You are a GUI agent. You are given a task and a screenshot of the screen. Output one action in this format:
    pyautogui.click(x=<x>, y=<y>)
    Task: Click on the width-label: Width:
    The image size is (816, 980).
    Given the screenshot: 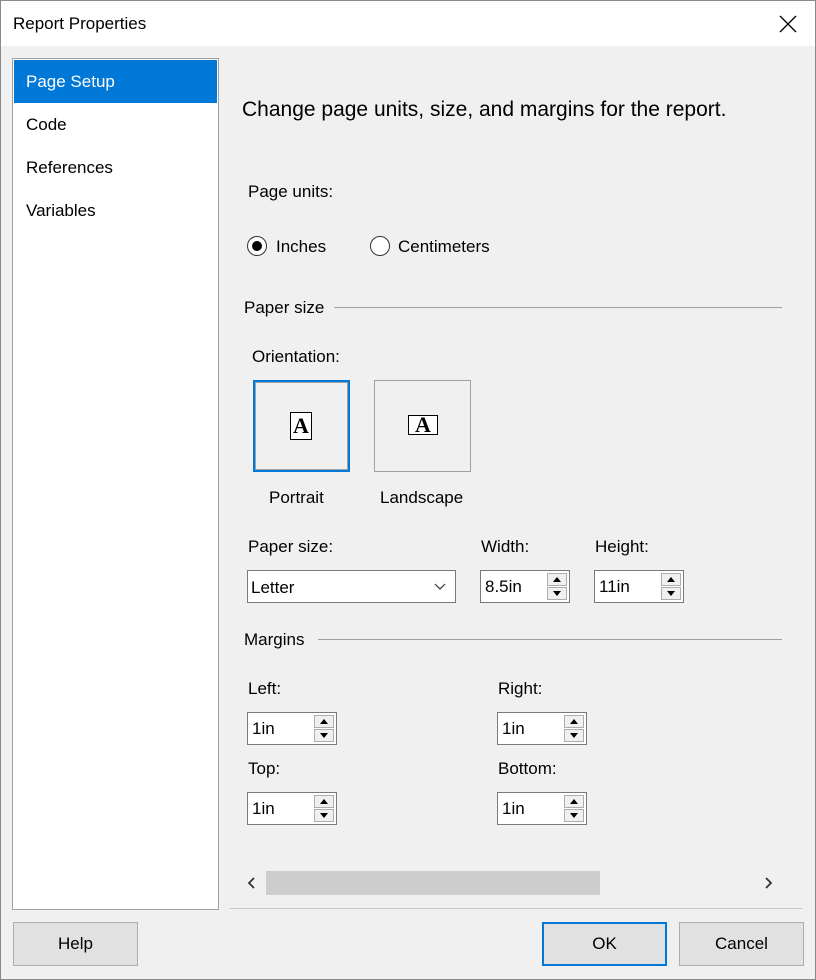 What is the action you would take?
    pyautogui.click(x=505, y=546)
    